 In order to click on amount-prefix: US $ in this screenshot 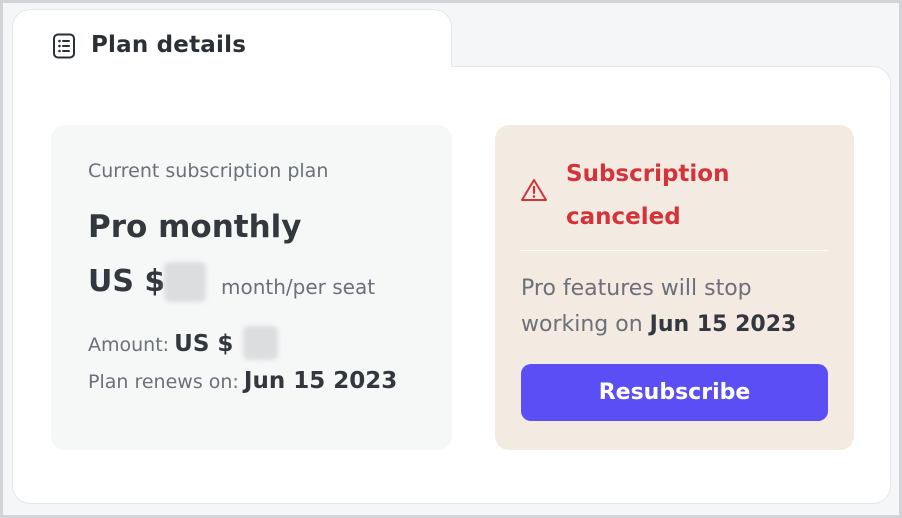, I will do `click(204, 344)`.